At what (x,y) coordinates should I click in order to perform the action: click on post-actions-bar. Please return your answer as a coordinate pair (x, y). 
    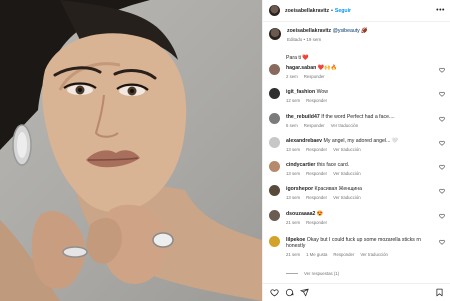
    Looking at the image, I should click on (356, 292).